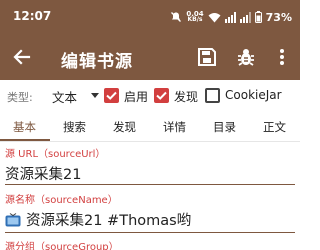 Image resolution: width=320 pixels, height=250 pixels. I want to click on divider, so click(150, 141).